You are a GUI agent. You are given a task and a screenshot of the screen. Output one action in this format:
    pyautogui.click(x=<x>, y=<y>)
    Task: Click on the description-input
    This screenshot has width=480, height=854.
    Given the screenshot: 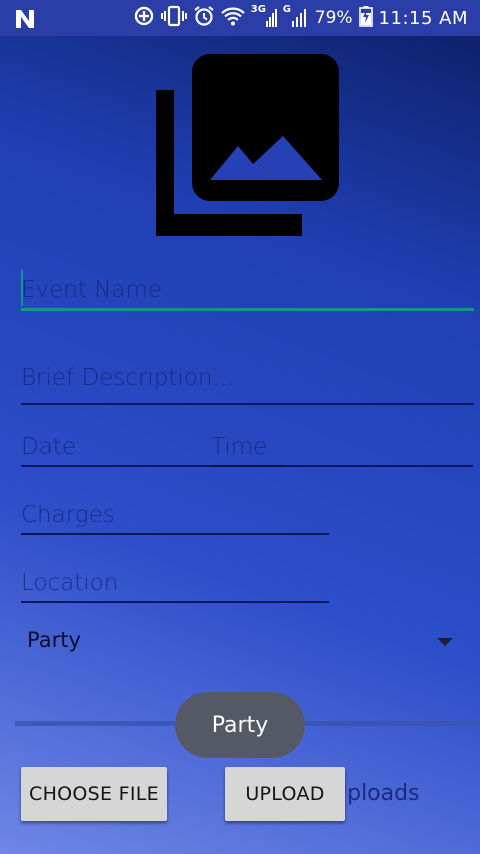 What is the action you would take?
    pyautogui.click(x=247, y=378)
    